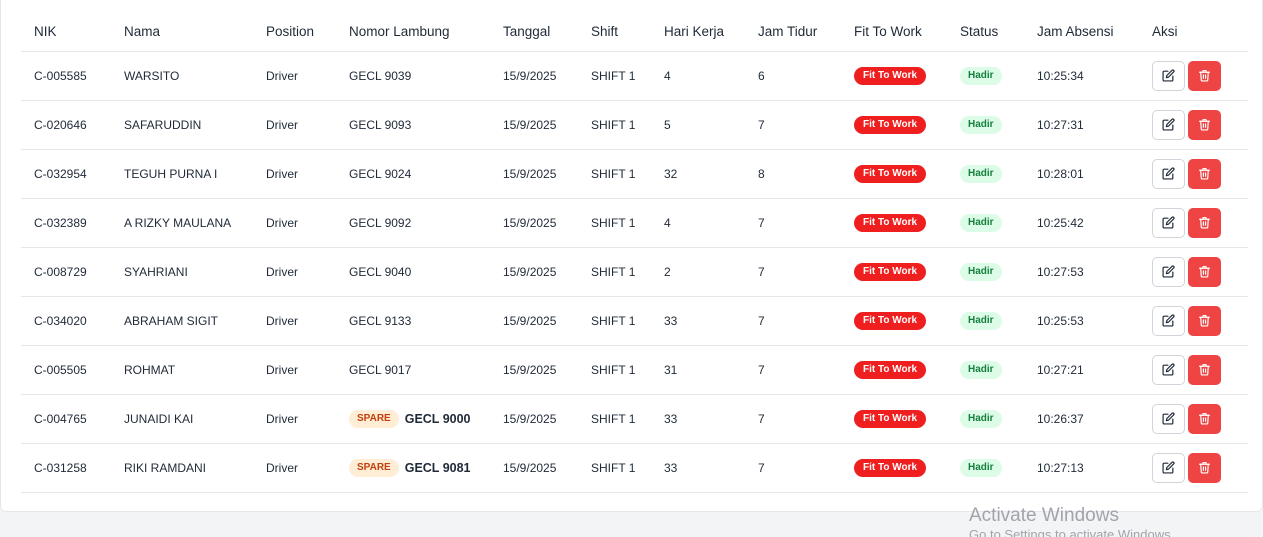  I want to click on nama-cell: A RIZKY MAULANA, so click(182, 223).